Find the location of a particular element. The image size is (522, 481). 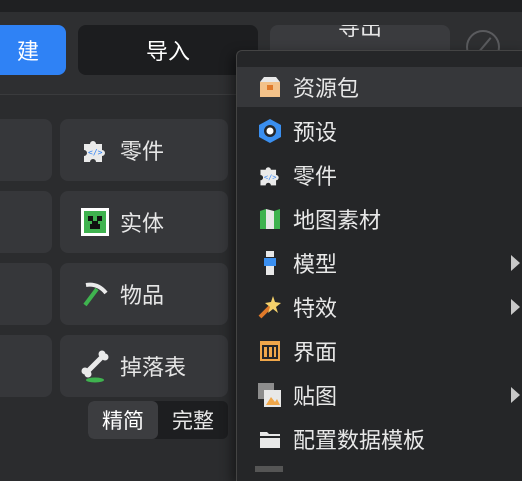

menu-item-model: 模型 is located at coordinates (379, 263).